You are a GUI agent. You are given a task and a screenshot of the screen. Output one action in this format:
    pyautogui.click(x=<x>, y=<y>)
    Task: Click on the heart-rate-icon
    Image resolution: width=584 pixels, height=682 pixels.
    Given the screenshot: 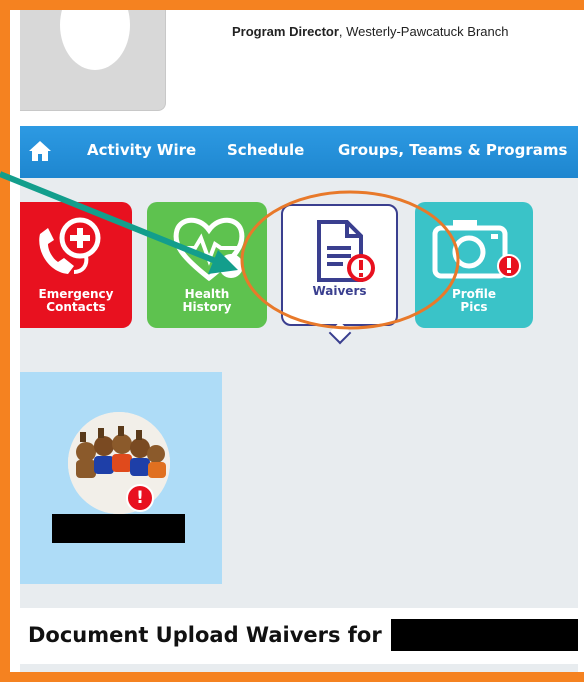 What is the action you would take?
    pyautogui.click(x=209, y=249)
    